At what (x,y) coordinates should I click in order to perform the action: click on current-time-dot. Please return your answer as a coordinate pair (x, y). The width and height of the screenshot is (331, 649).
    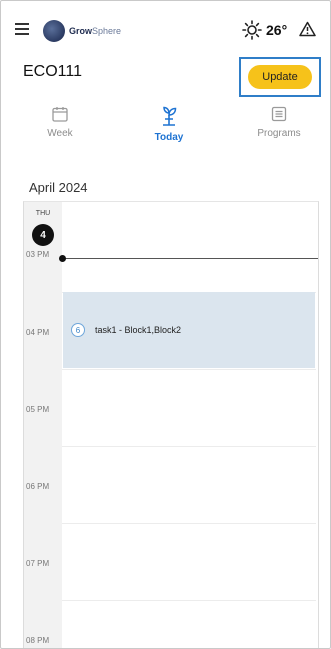
    Looking at the image, I should click on (62, 258).